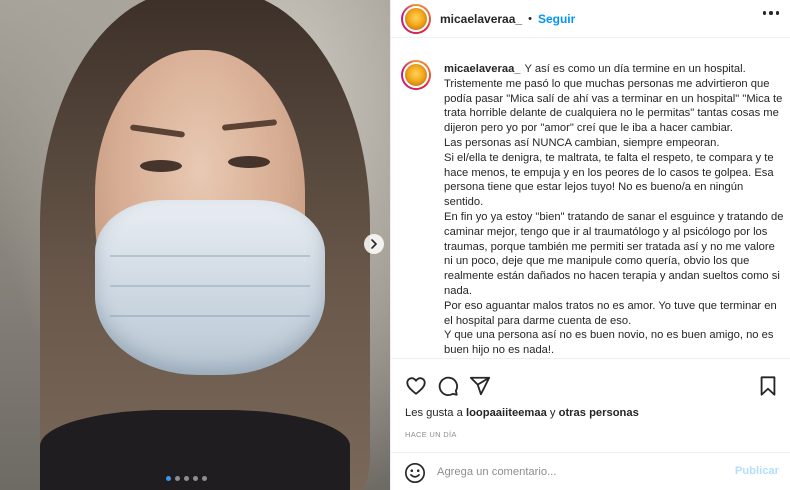 This screenshot has width=790, height=490. What do you see at coordinates (770, 13) in the screenshot?
I see `more-options-icon` at bounding box center [770, 13].